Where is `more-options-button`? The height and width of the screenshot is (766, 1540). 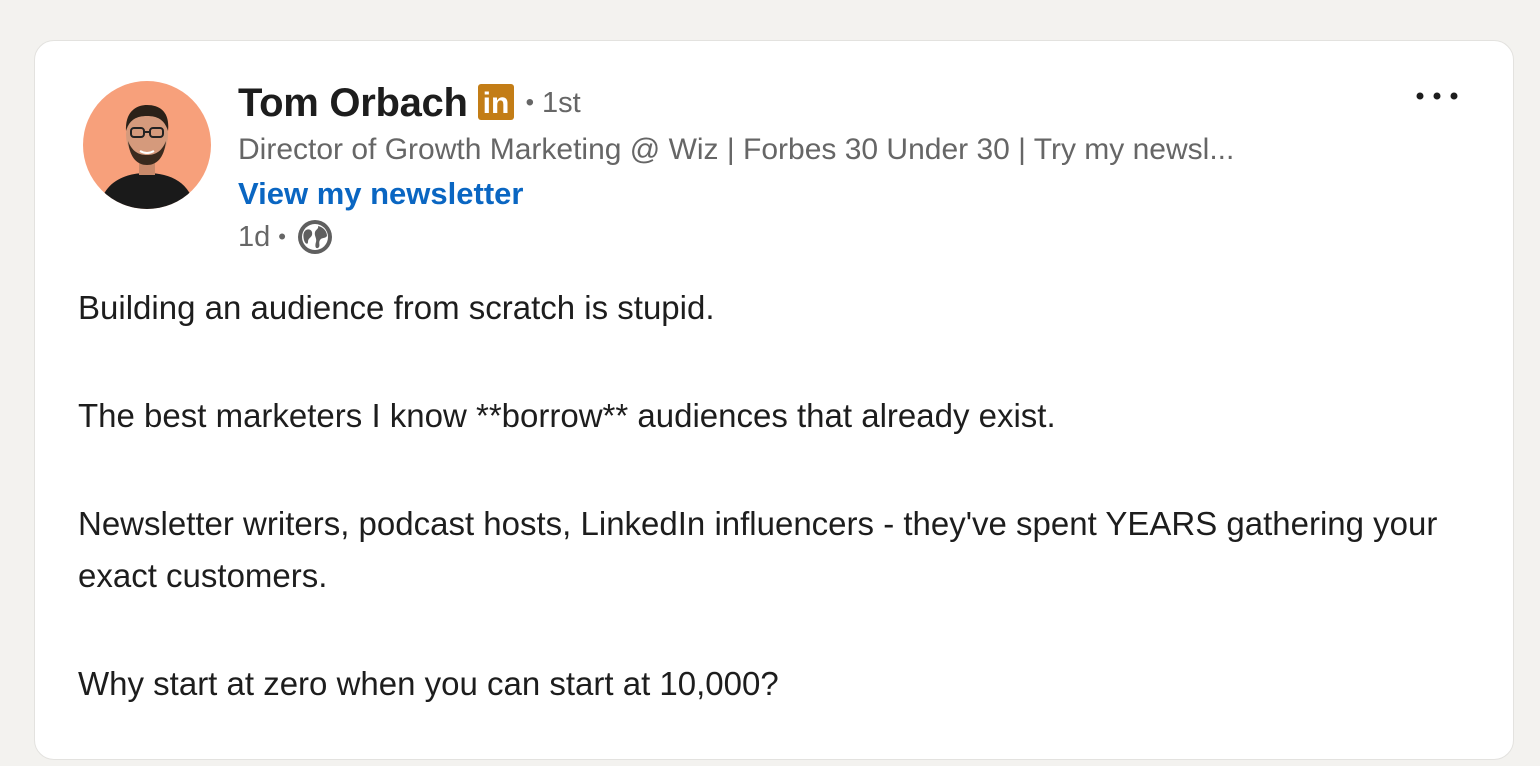
more-options-button is located at coordinates (1437, 96).